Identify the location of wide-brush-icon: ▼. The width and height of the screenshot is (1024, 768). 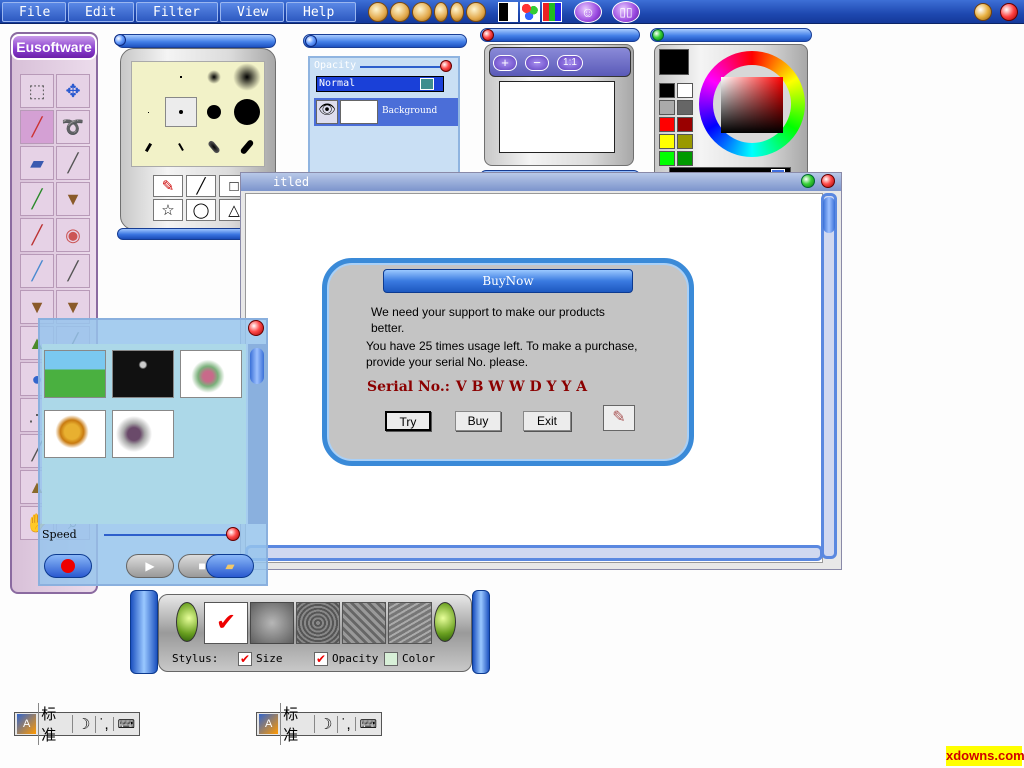
(73, 199).